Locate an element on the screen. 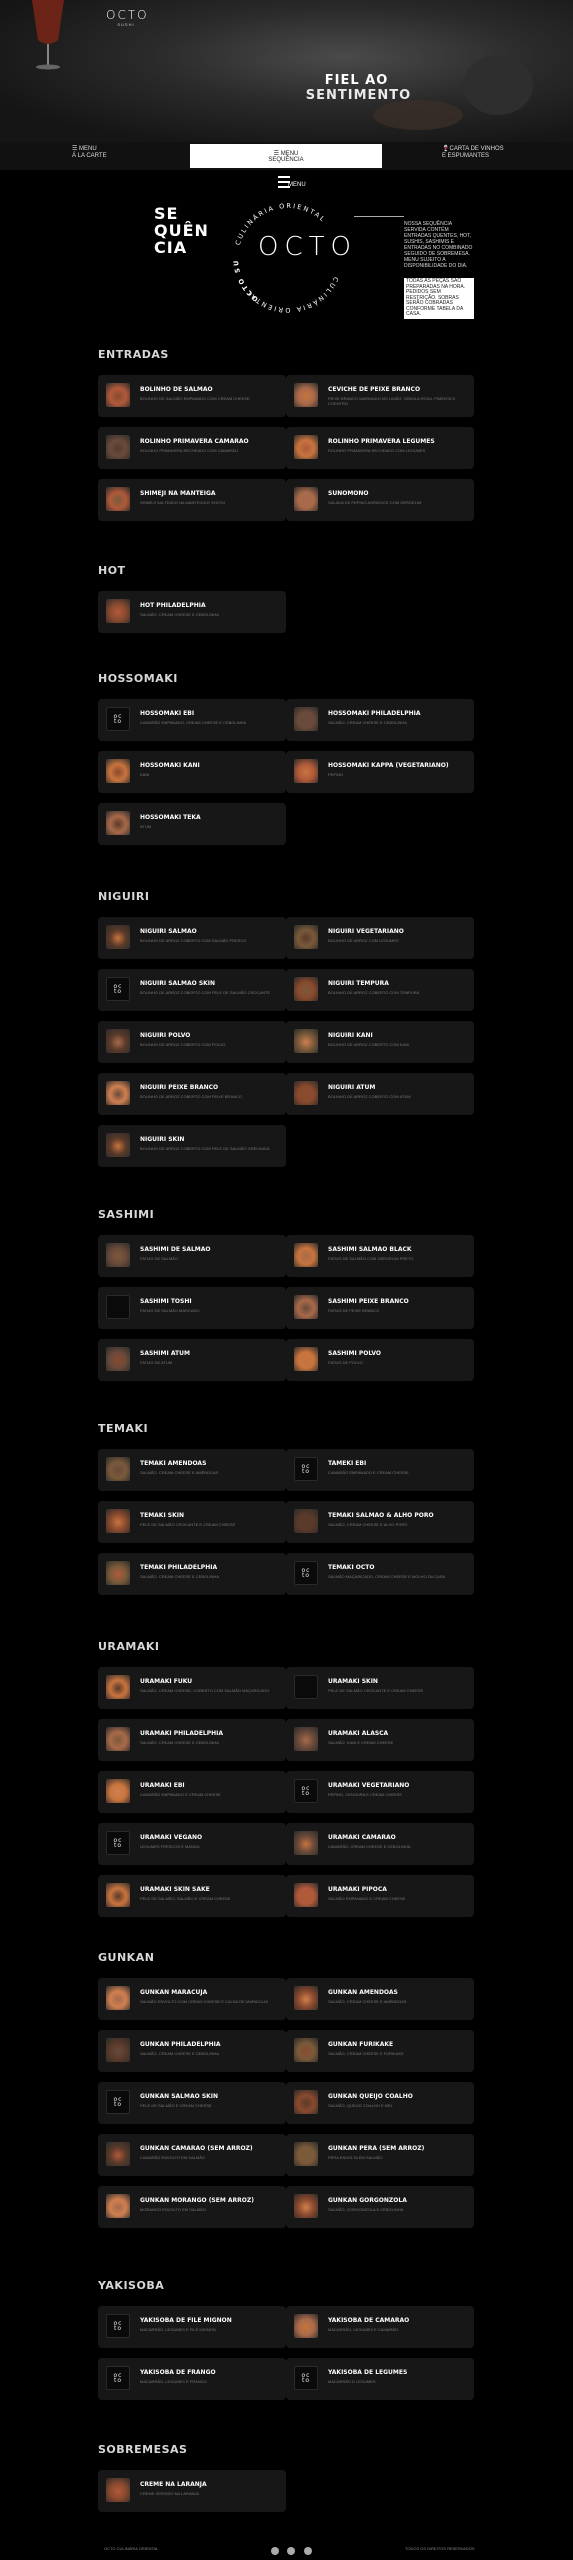 The height and width of the screenshot is (2560, 573). menu-item-card: CREME NA LARANJA CREME SERVIDO NA LARANJA is located at coordinates (192, 2491).